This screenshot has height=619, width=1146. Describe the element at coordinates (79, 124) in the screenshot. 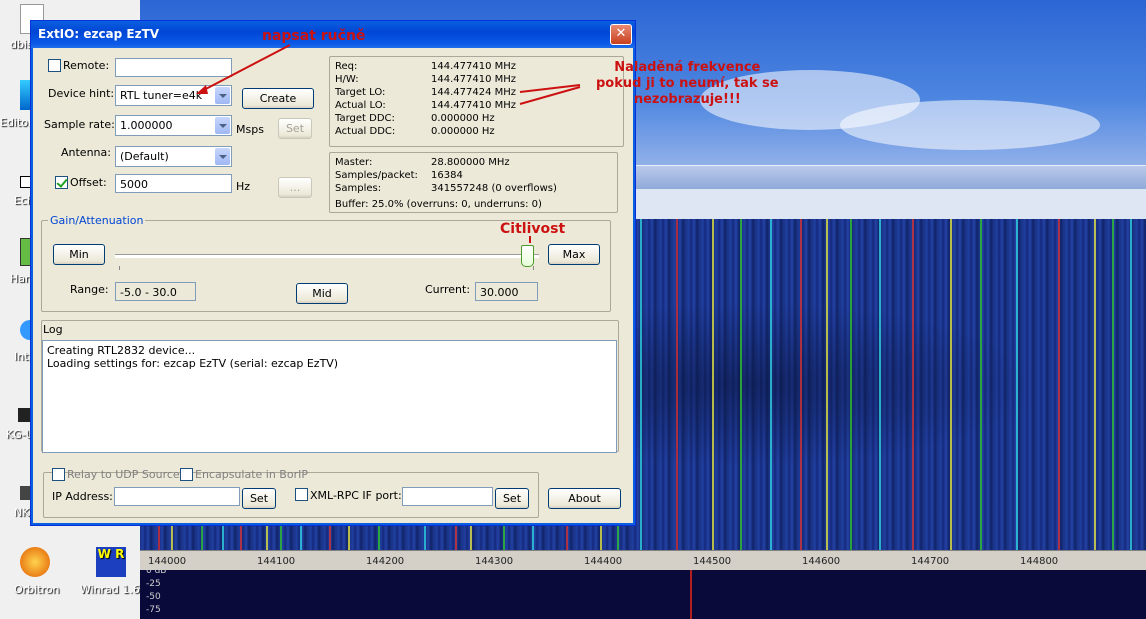

I see `sample-rate-label: Sample rate:` at that location.